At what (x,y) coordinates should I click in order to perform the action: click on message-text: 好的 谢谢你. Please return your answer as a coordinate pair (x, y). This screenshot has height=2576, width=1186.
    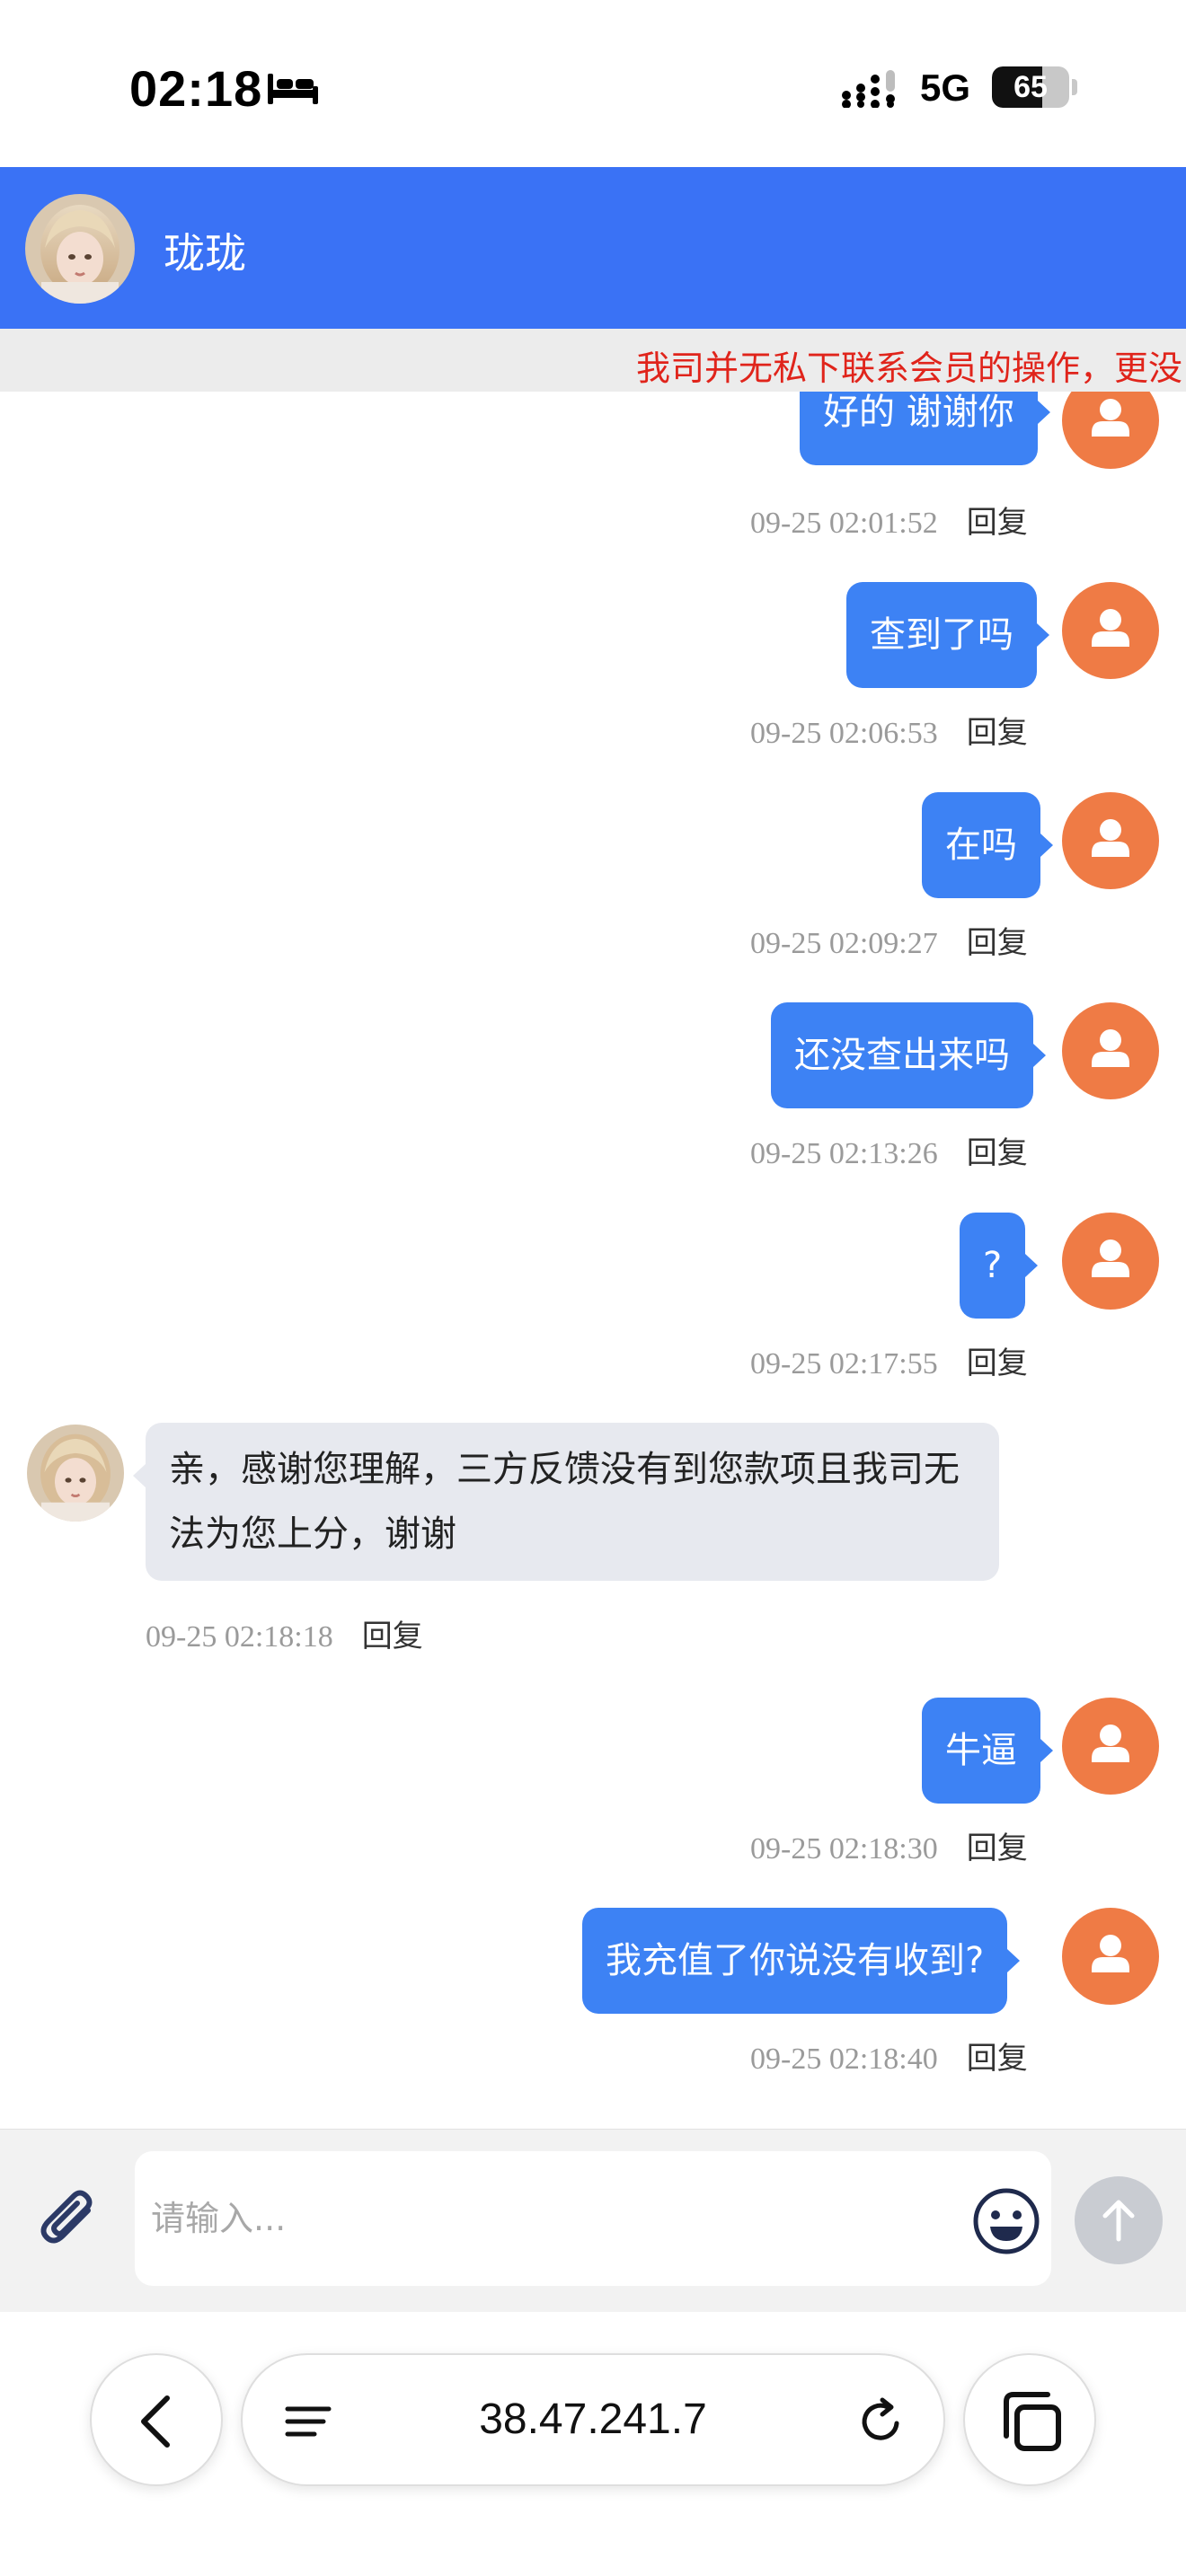
    Looking at the image, I should click on (918, 412).